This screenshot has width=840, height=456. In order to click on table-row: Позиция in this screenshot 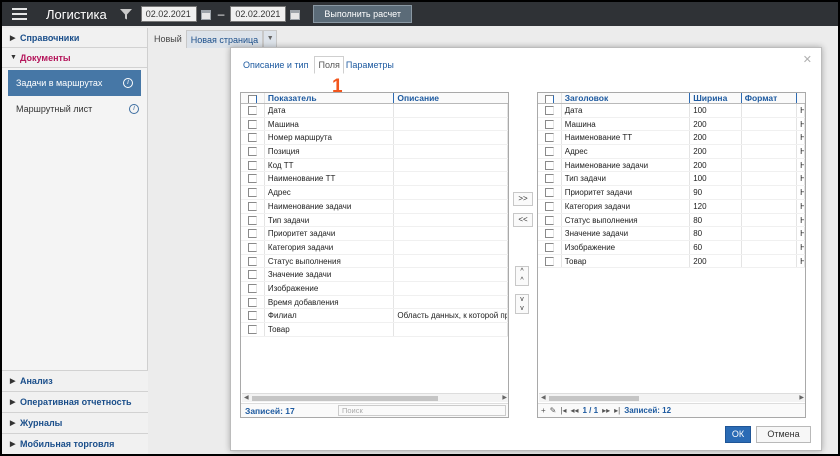, I will do `click(374, 152)`.